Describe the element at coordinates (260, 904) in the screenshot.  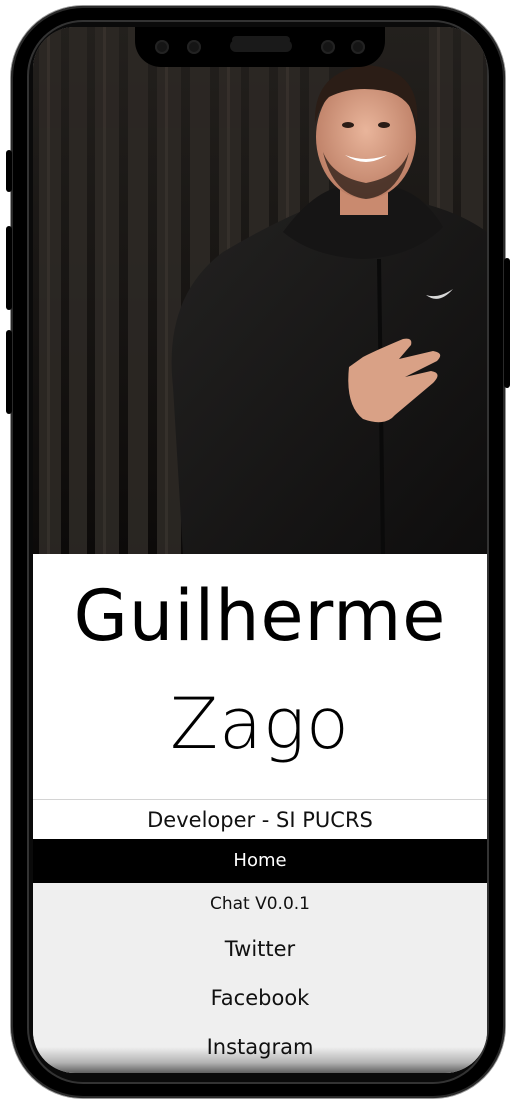
I see `nav-item-chat: Chat V0.0.1` at that location.